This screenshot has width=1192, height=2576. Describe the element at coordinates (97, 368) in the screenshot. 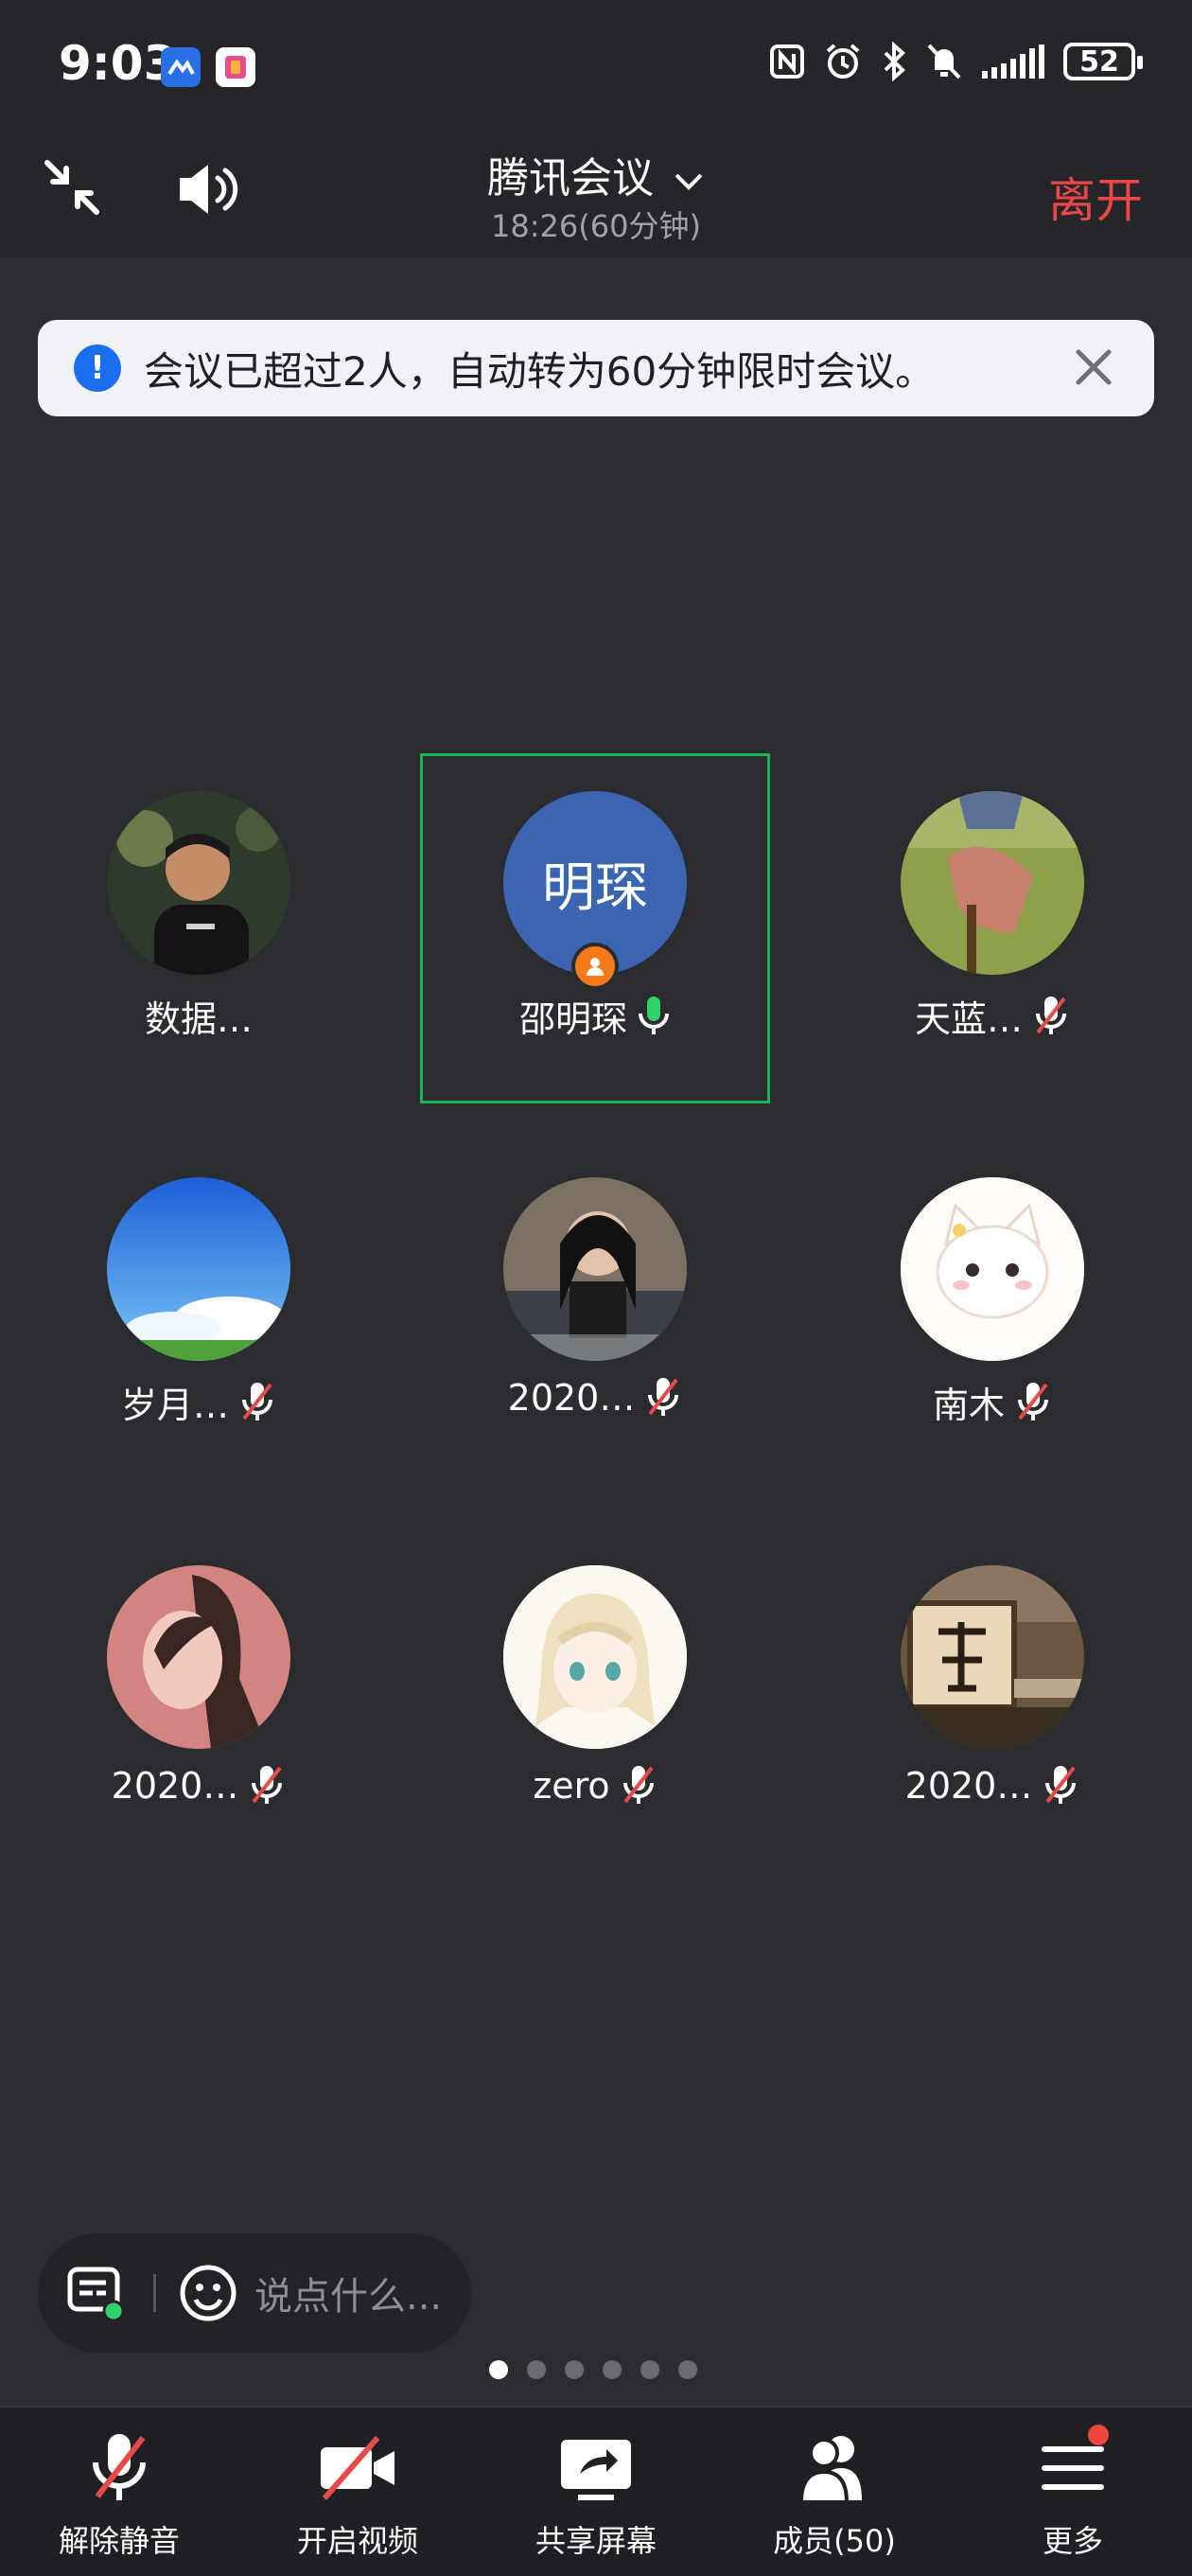

I see `info-icon: !` at that location.